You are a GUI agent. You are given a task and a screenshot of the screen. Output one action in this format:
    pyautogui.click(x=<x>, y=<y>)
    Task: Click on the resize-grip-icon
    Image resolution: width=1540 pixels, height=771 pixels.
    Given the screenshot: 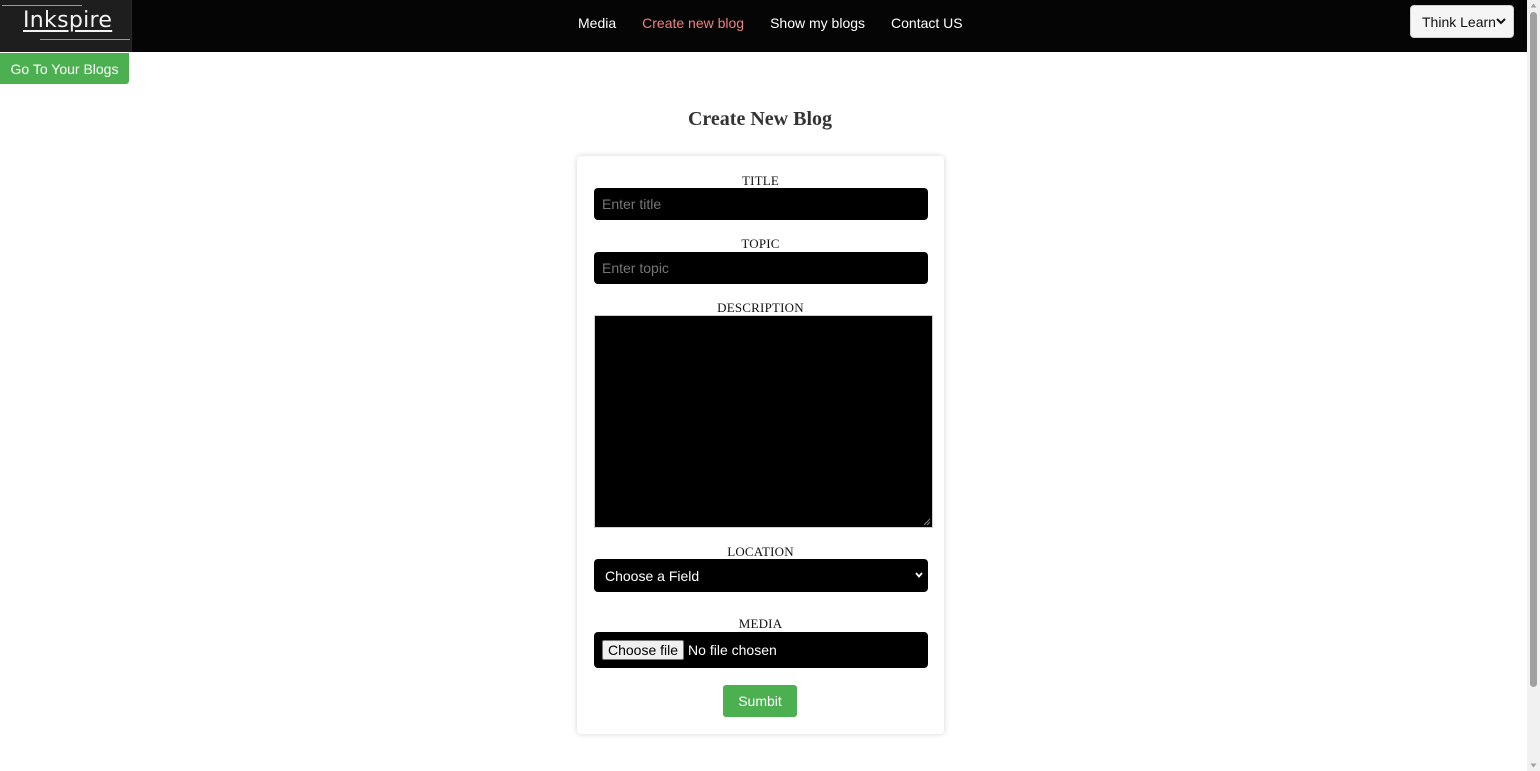 What is the action you would take?
    pyautogui.click(x=927, y=522)
    